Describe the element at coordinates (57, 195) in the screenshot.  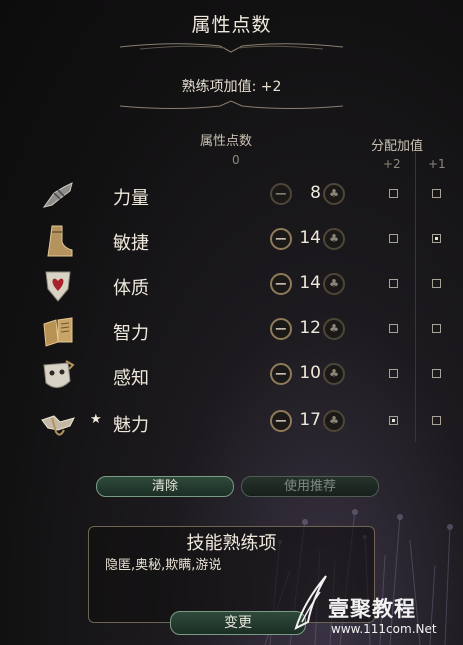
I see `gauntlet-icon` at that location.